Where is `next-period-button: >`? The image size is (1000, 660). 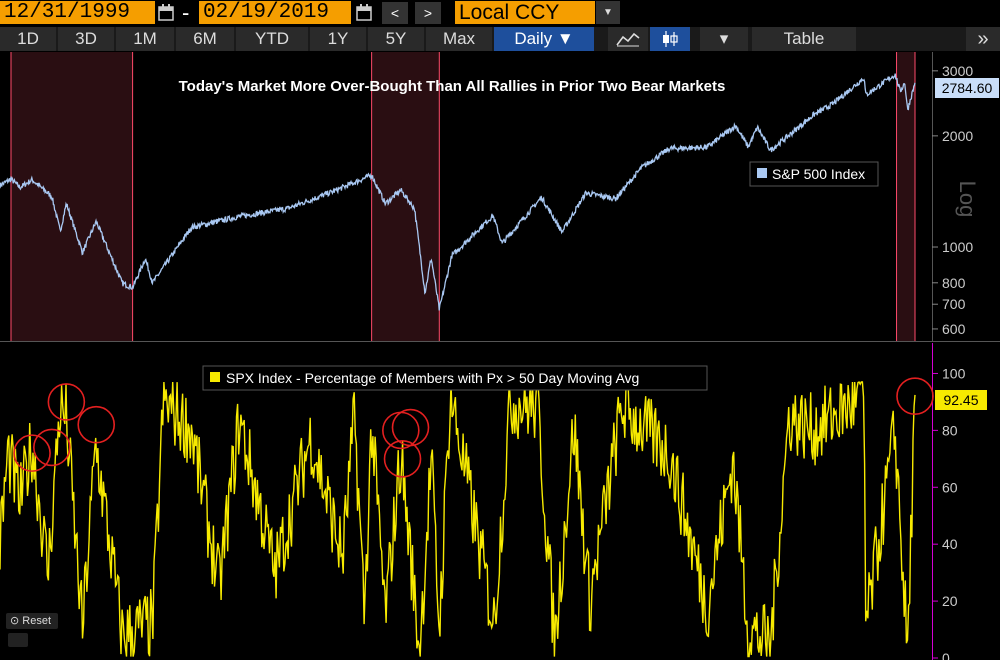
next-period-button: > is located at coordinates (428, 13).